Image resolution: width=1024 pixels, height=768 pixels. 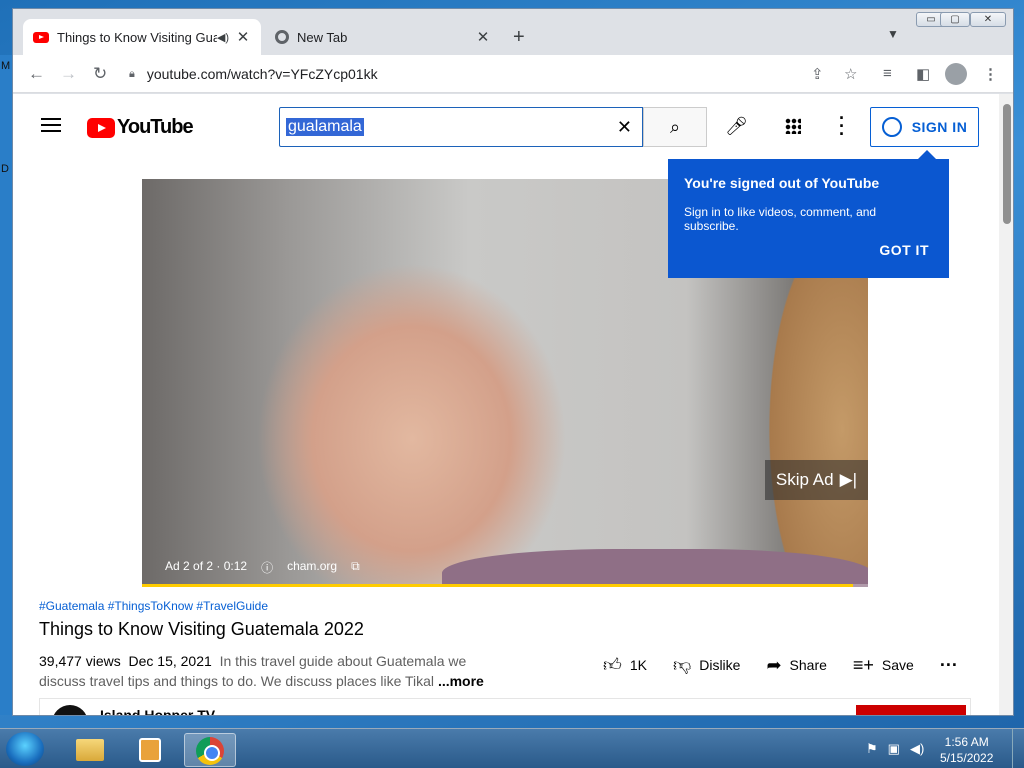 I want to click on tab-title: Things to Know Visiting Guat, so click(x=137, y=37).